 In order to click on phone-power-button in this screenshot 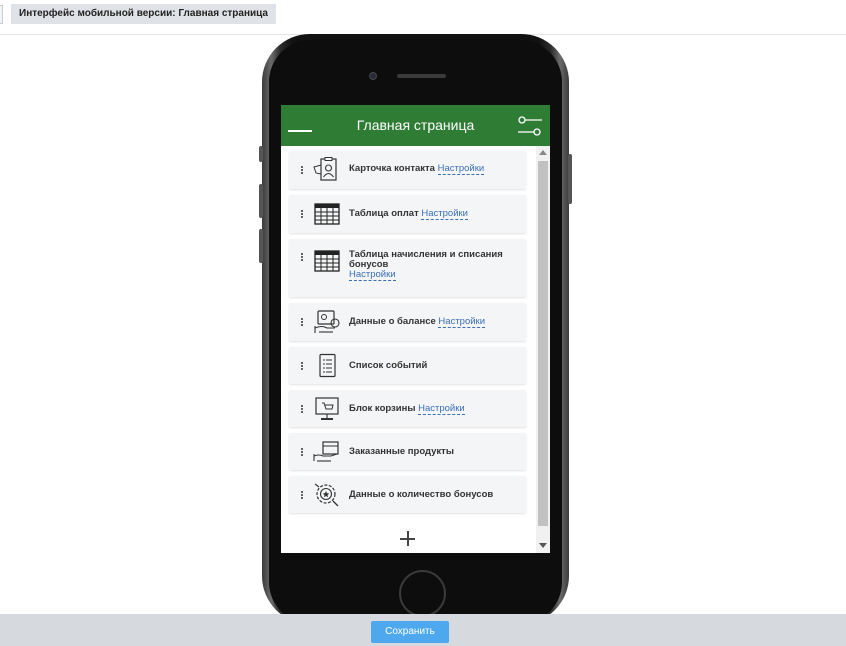, I will do `click(570, 179)`.